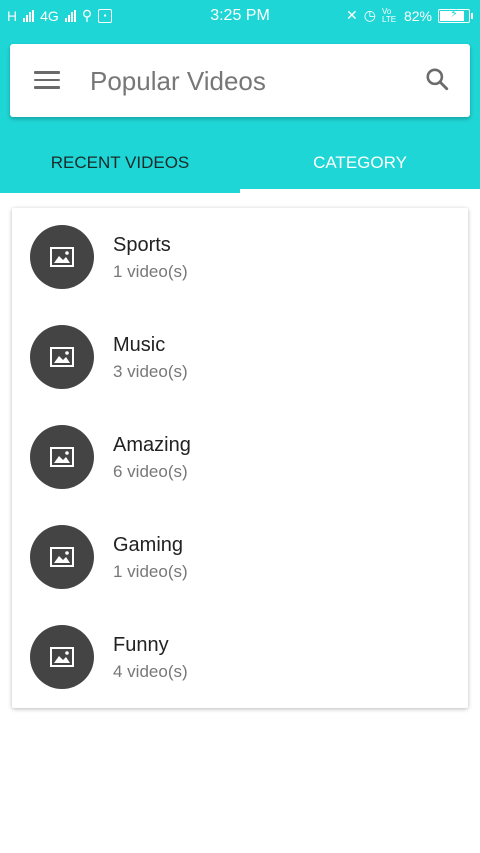 This screenshot has height=853, width=480. I want to click on volte-label: Vo LTE, so click(389, 15).